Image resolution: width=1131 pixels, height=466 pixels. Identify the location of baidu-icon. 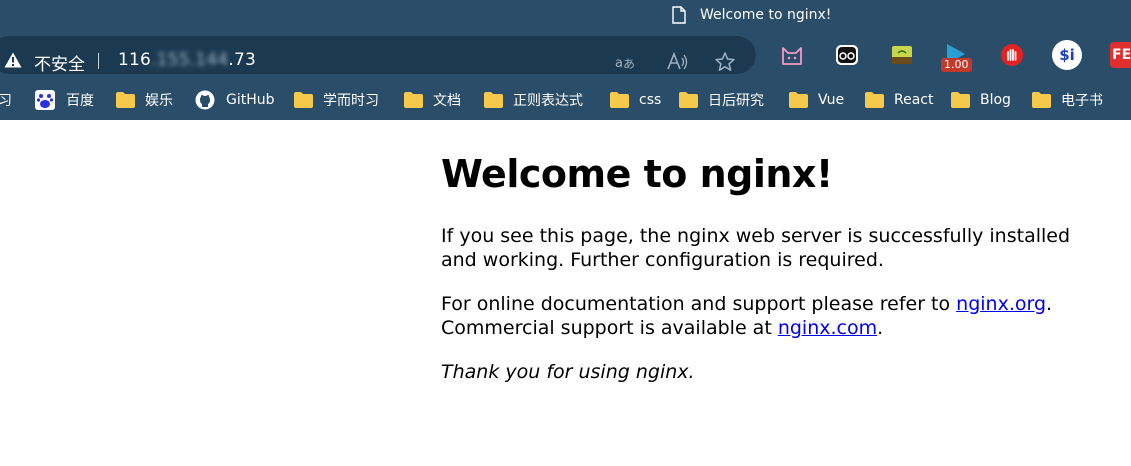
(45, 100).